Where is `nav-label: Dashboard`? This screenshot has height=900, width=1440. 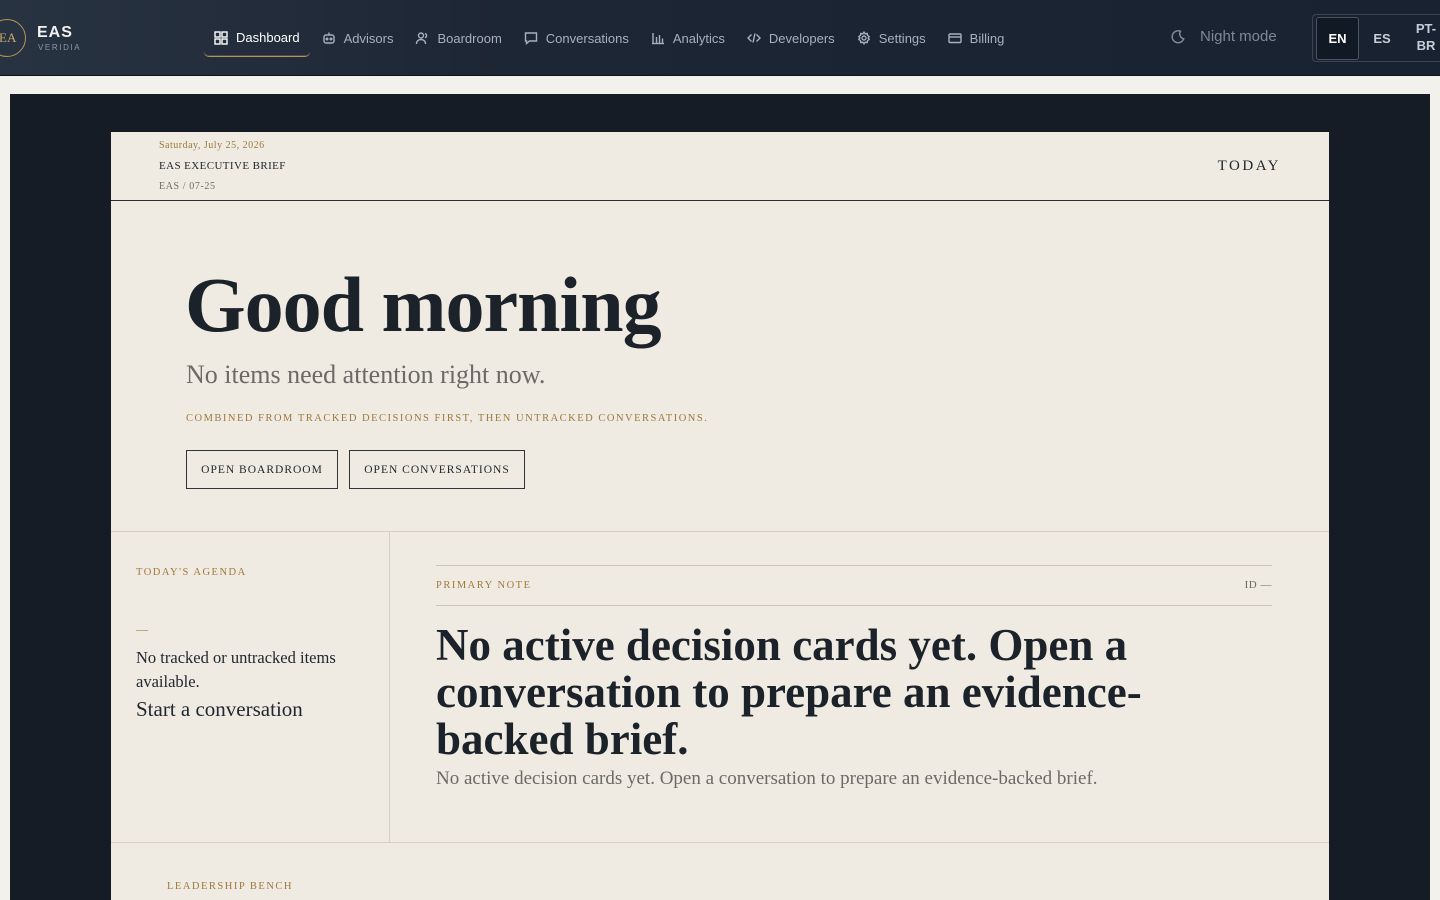
nav-label: Dashboard is located at coordinates (268, 37).